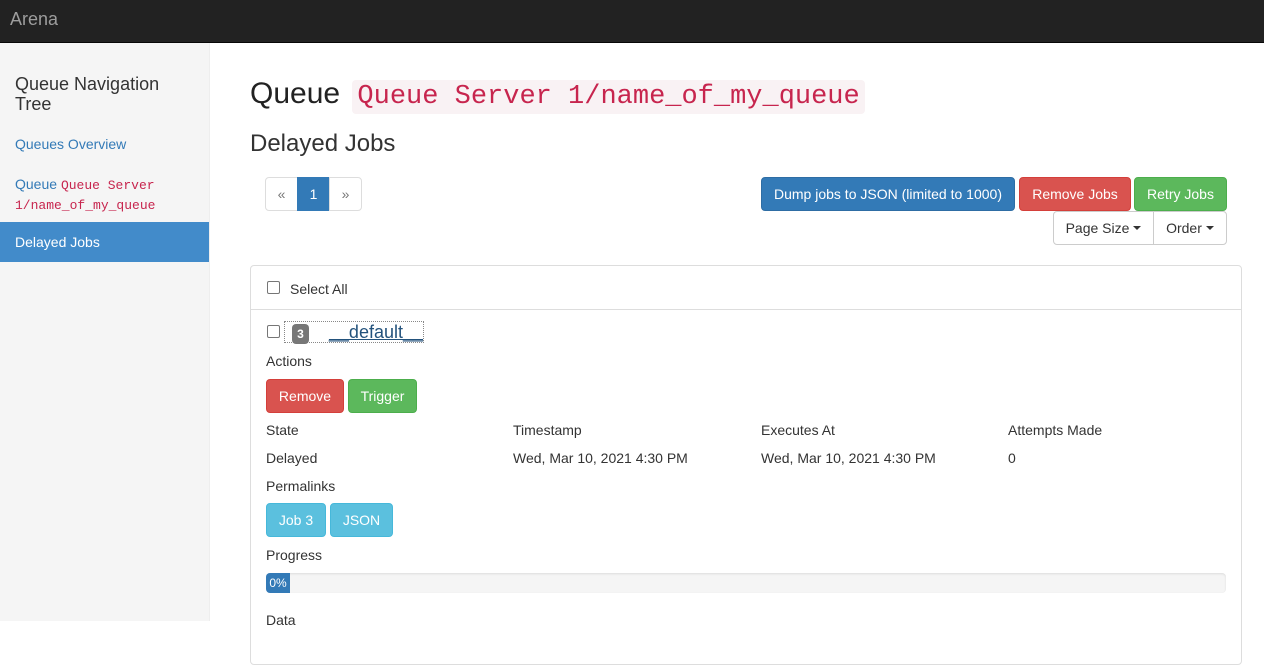 The image size is (1264, 665). Describe the element at coordinates (301, 486) in the screenshot. I see `permalinks-label: Permalinks` at that location.